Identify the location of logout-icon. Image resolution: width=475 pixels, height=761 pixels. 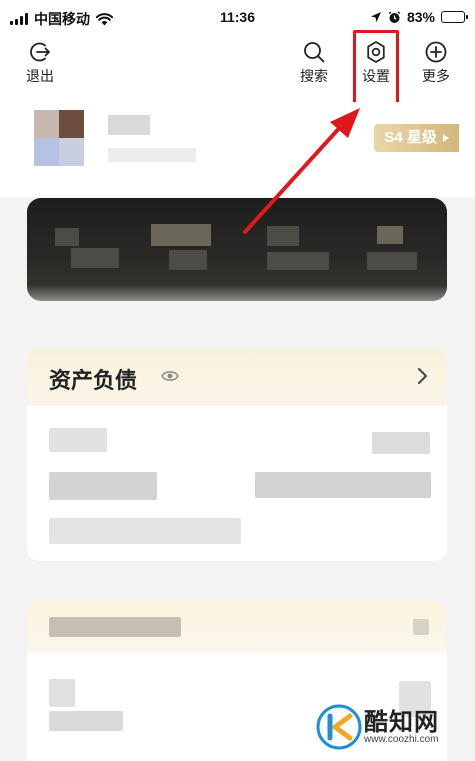
(40, 52).